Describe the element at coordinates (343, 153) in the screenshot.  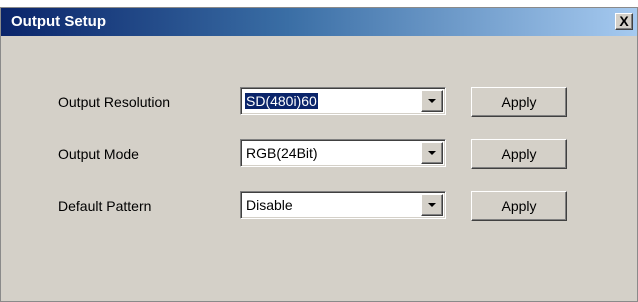
I see `output-mode-select: RGB(24Bit)` at that location.